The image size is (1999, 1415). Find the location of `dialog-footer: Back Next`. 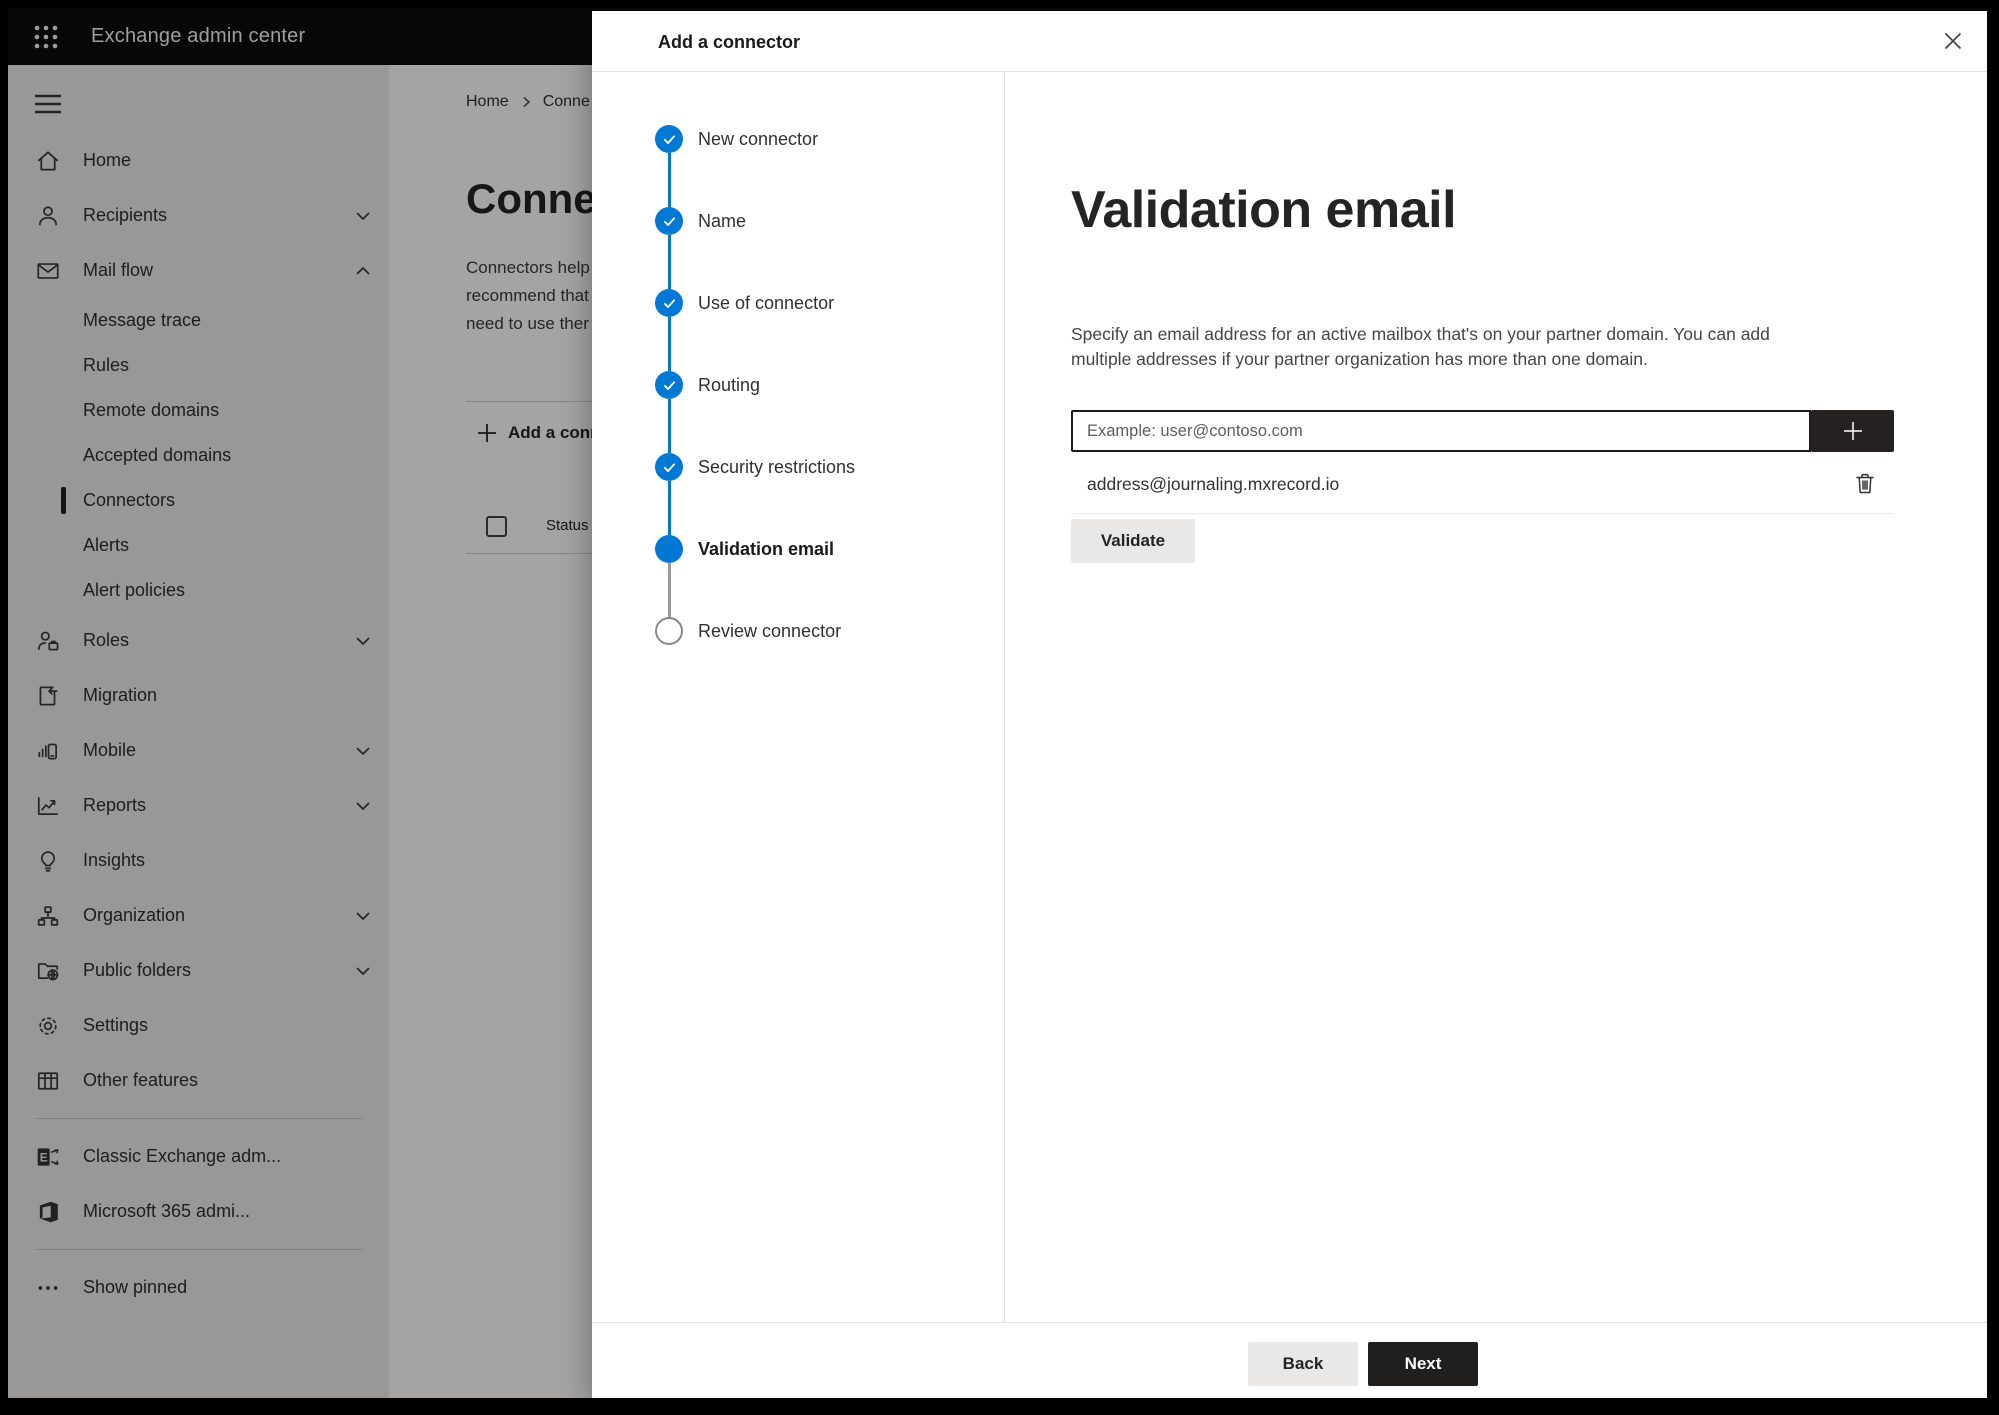

dialog-footer: Back Next is located at coordinates (1289, 1360).